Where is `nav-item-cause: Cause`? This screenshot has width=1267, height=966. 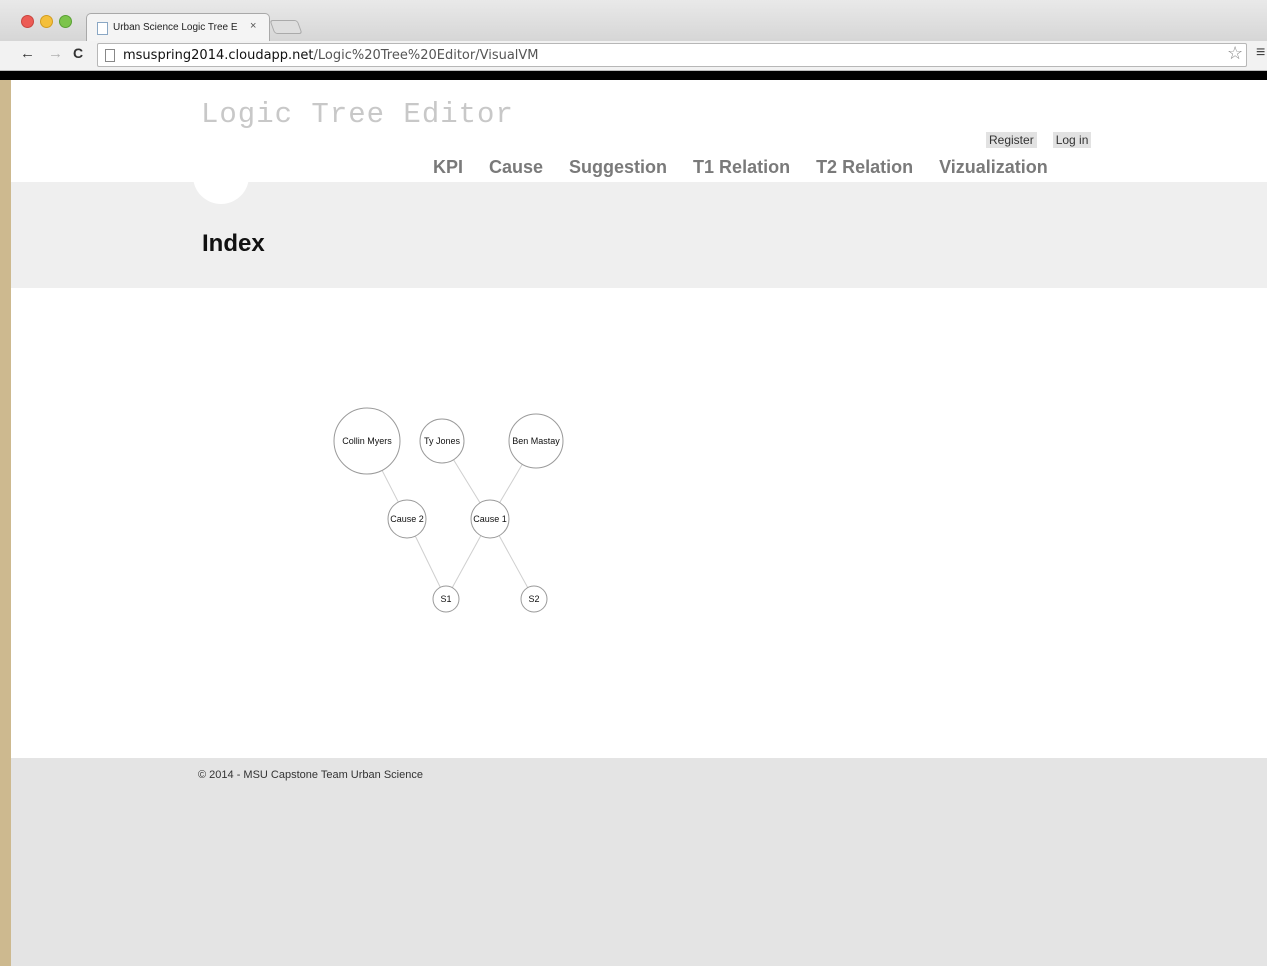
nav-item-cause: Cause is located at coordinates (516, 167).